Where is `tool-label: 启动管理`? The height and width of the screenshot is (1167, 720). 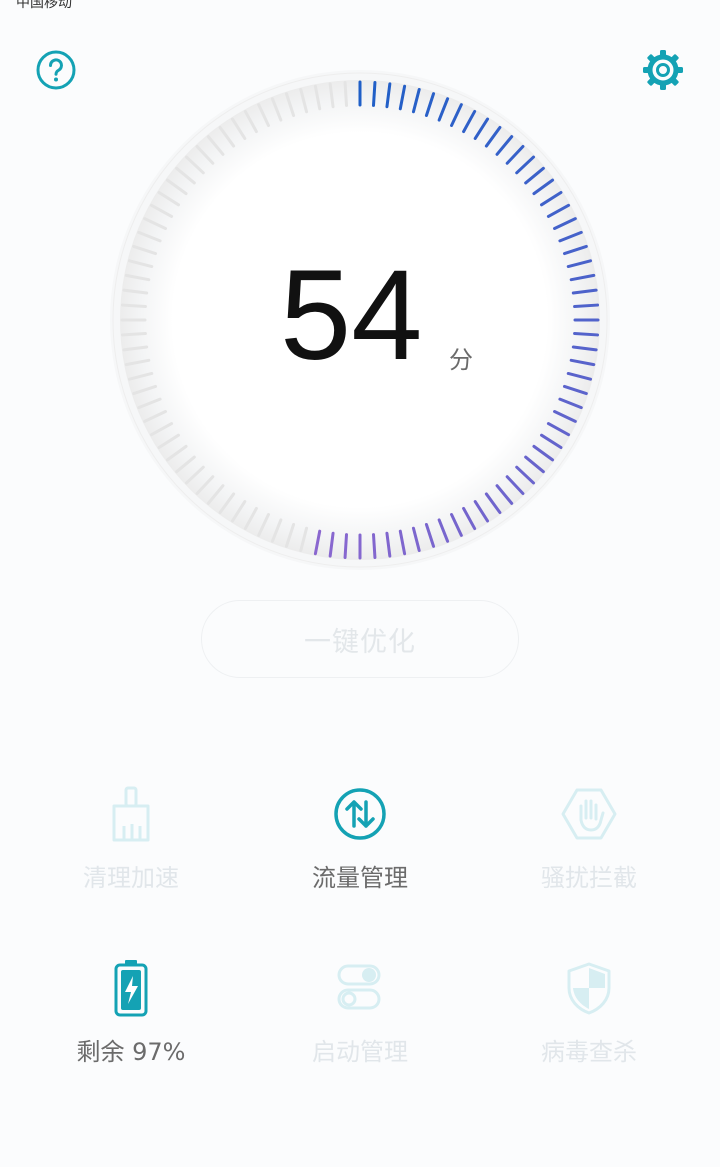
tool-label: 启动管理 is located at coordinates (360, 1052).